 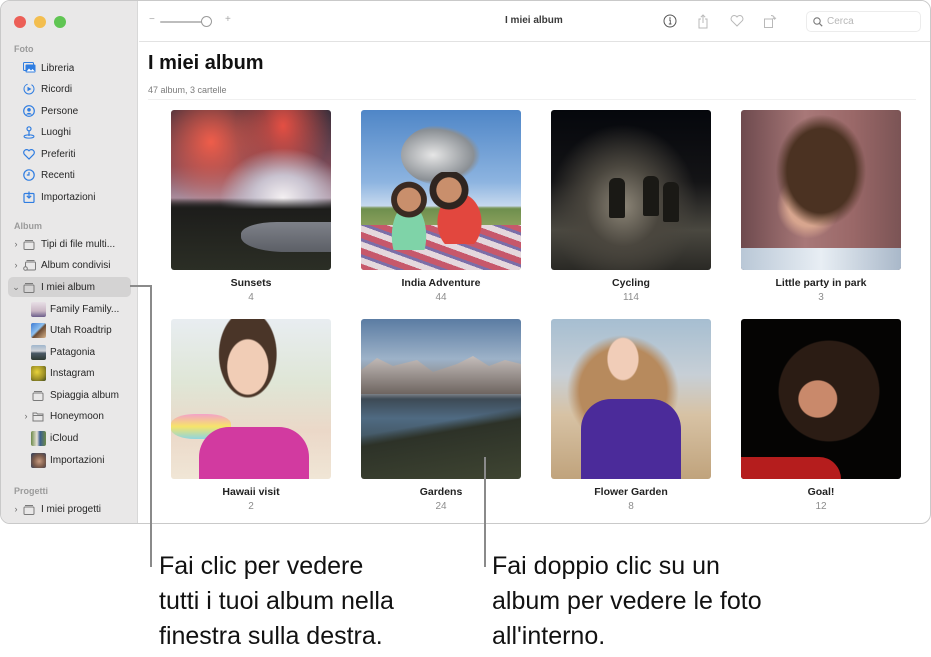 I want to click on sidebar-item-honeymoon: › Honeymoon, so click(x=69, y=416).